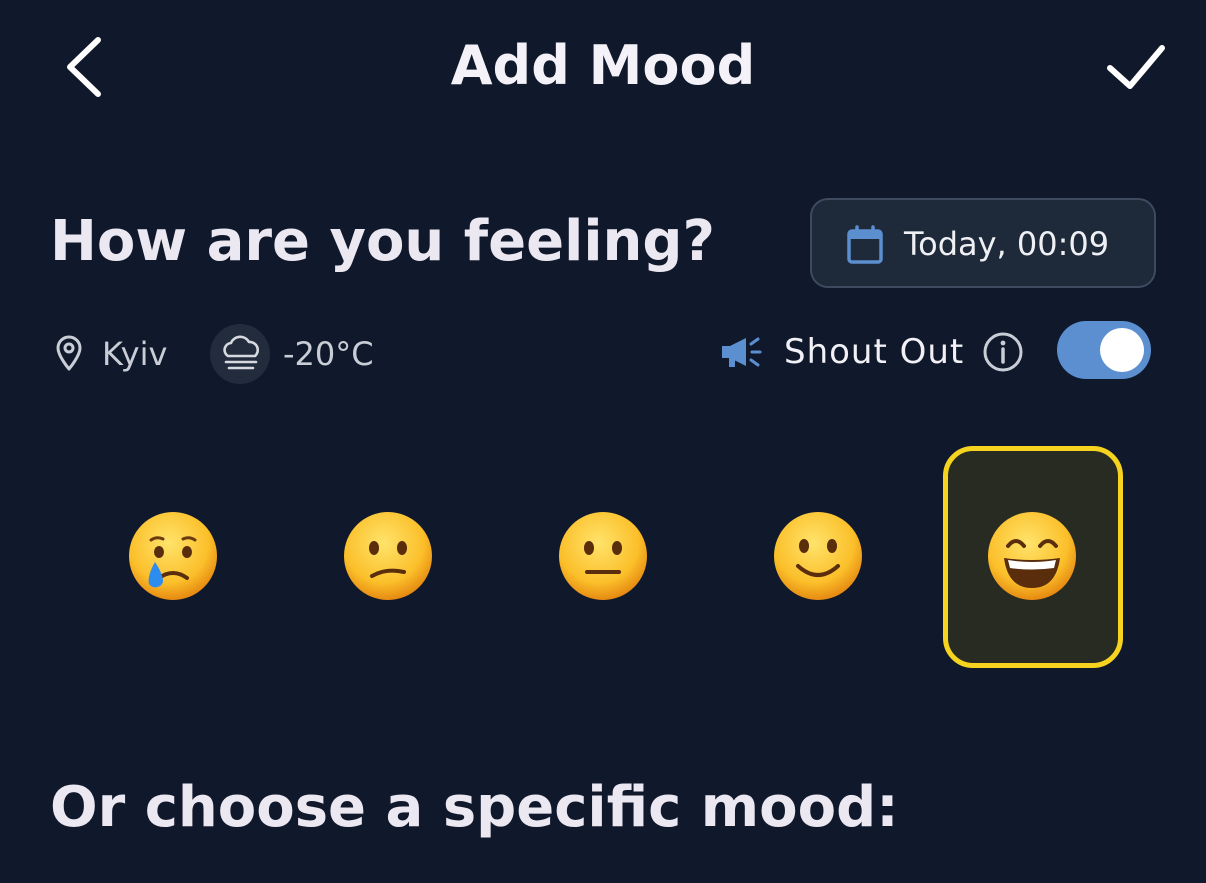  Describe the element at coordinates (1007, 244) in the screenshot. I see `date-label: Today, 00:09` at that location.